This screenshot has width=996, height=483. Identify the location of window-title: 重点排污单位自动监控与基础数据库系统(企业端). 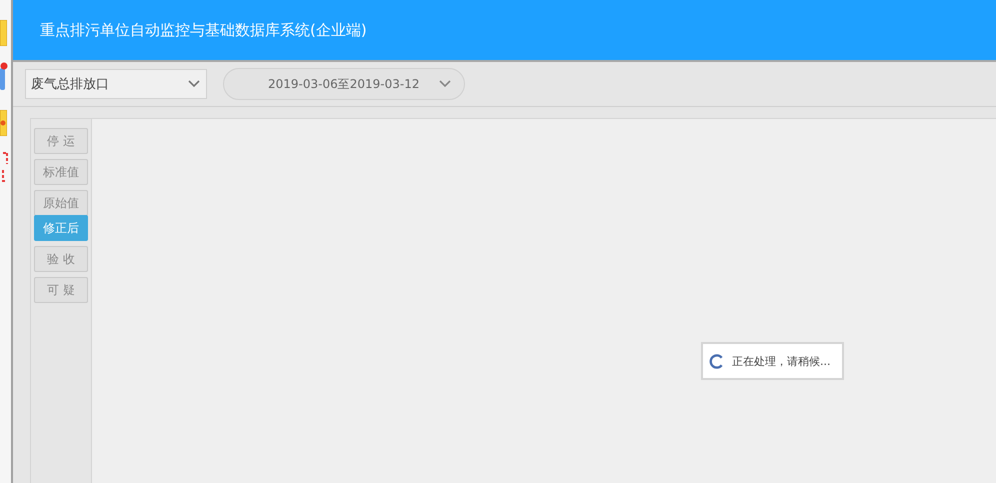
(203, 30).